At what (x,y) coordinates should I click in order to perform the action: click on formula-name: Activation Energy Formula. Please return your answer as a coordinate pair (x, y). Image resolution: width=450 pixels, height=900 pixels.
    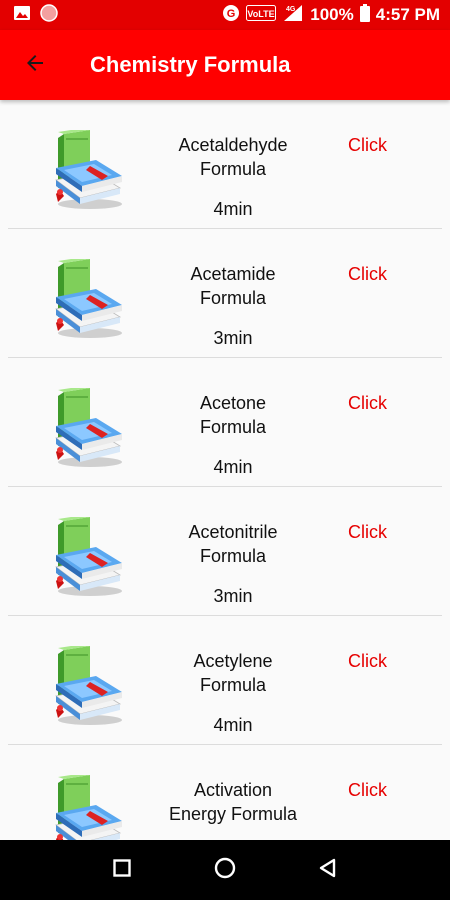
    Looking at the image, I should click on (233, 802).